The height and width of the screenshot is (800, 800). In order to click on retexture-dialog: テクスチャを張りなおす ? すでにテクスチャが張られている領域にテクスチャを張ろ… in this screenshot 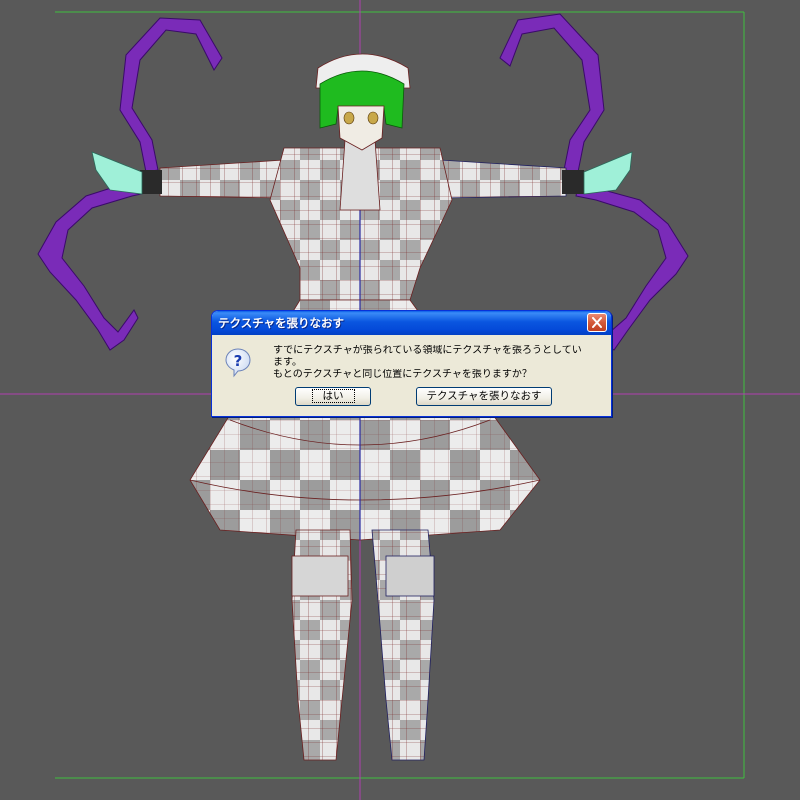, I will do `click(411, 363)`.